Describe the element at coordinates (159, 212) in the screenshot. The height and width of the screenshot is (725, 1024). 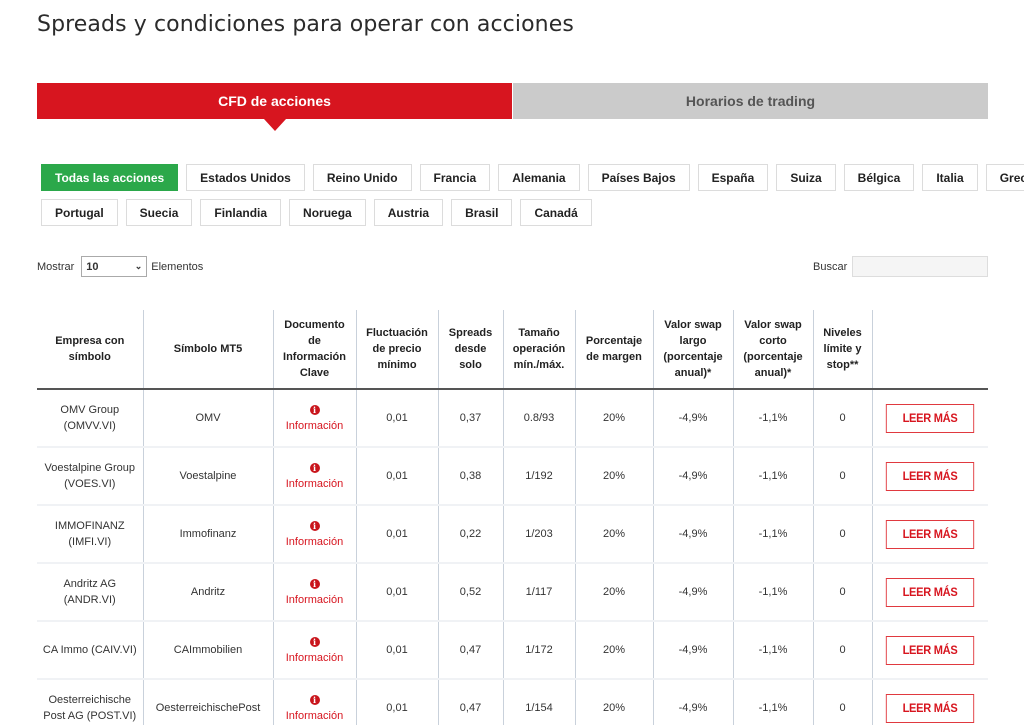
I see `filter-button: Suecia` at that location.